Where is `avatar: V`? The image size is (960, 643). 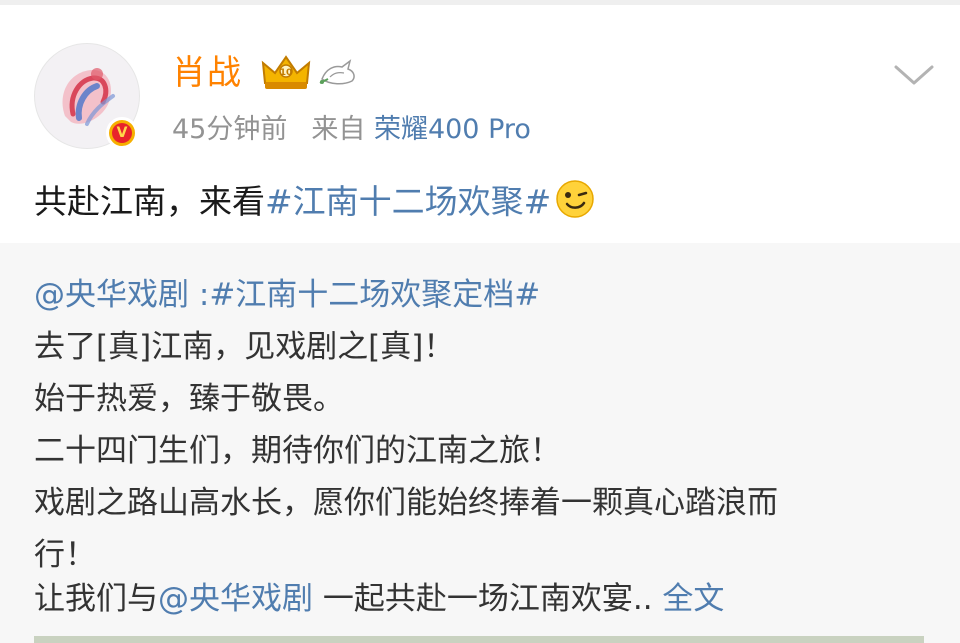 avatar: V is located at coordinates (87, 96).